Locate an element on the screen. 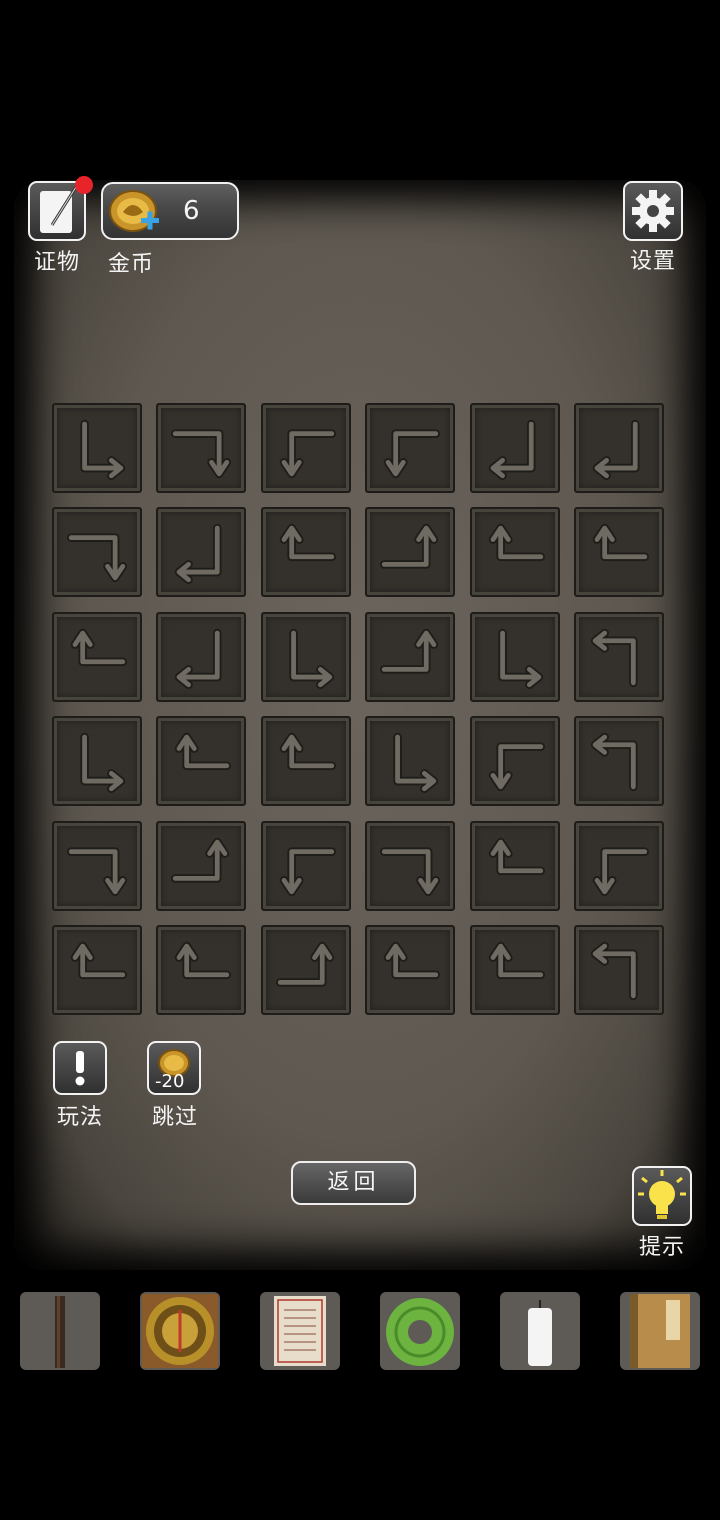  arrow-tile-r3-c5 is located at coordinates (514, 656).